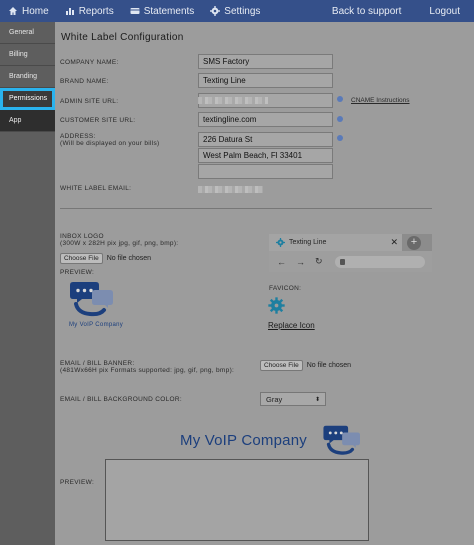 Image resolution: width=474 pixels, height=545 pixels. Describe the element at coordinates (317, 399) in the screenshot. I see `select-arrows-icon: ⬍` at that location.